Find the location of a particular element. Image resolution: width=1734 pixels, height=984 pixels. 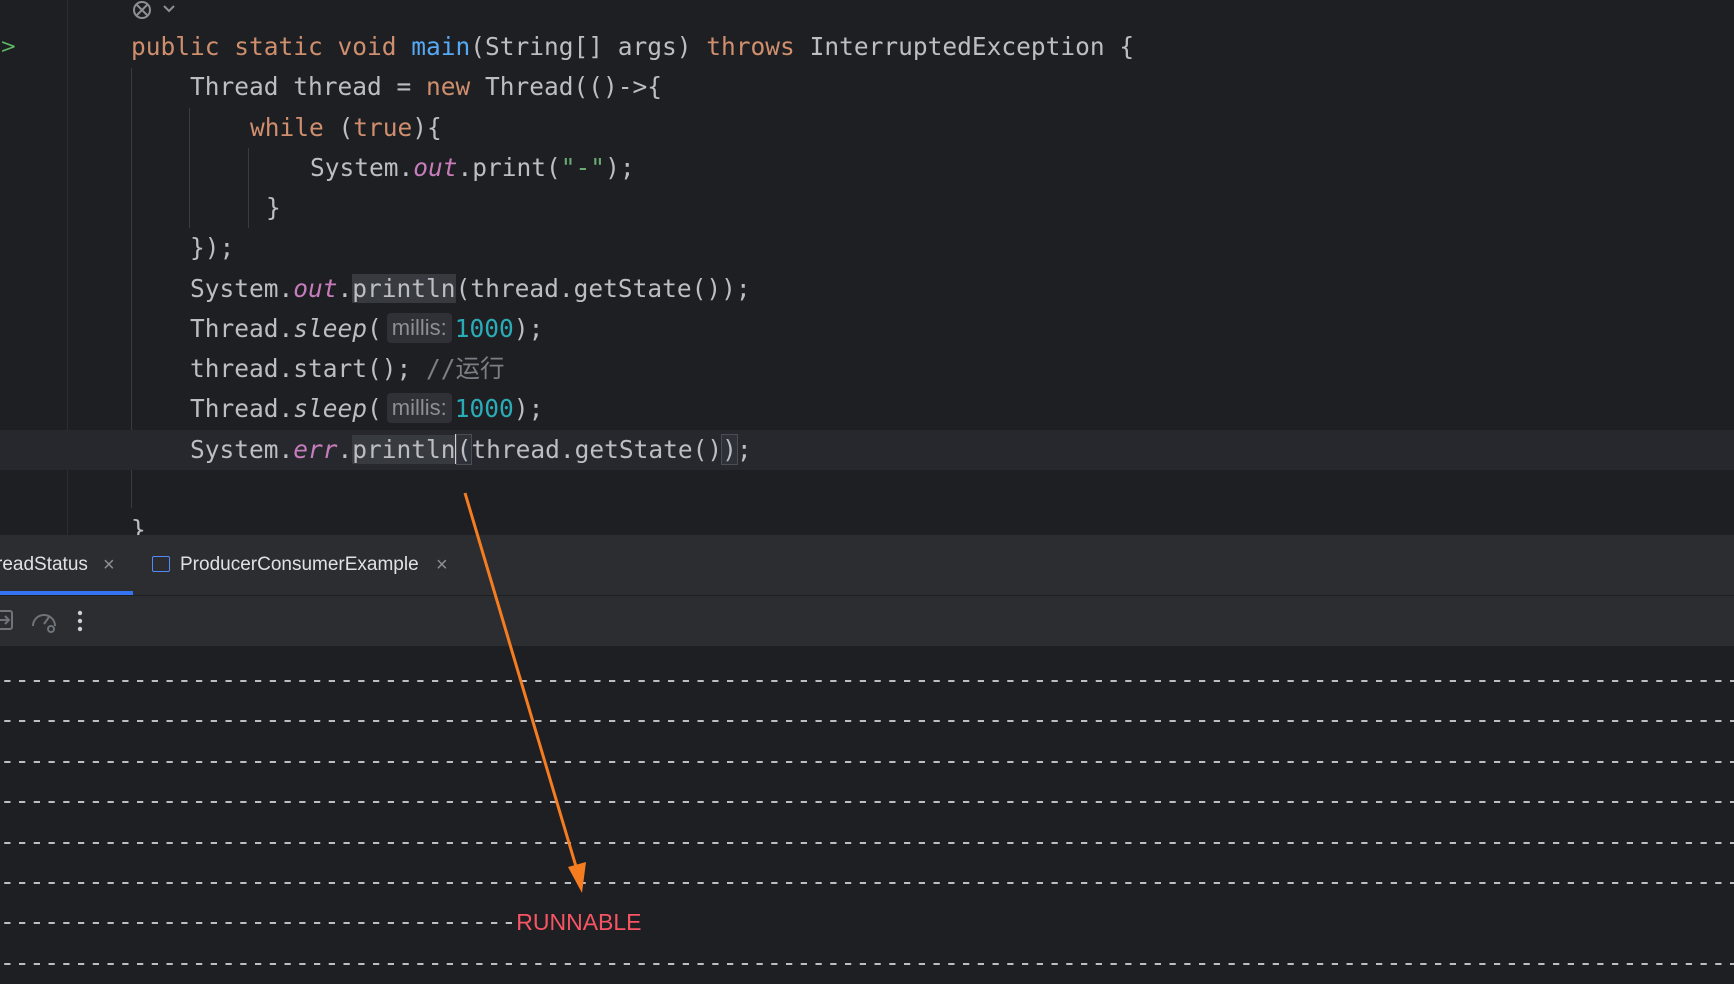

tab-label: ProducerConsumerExample is located at coordinates (299, 564).